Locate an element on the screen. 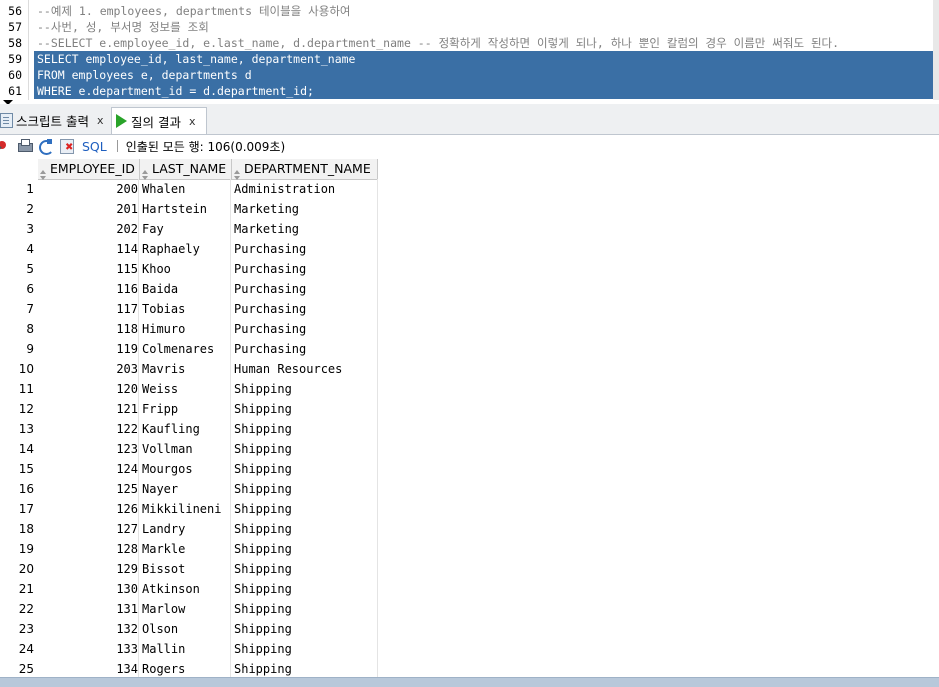  tab-query-result: 질의 결과 x is located at coordinates (159, 120).